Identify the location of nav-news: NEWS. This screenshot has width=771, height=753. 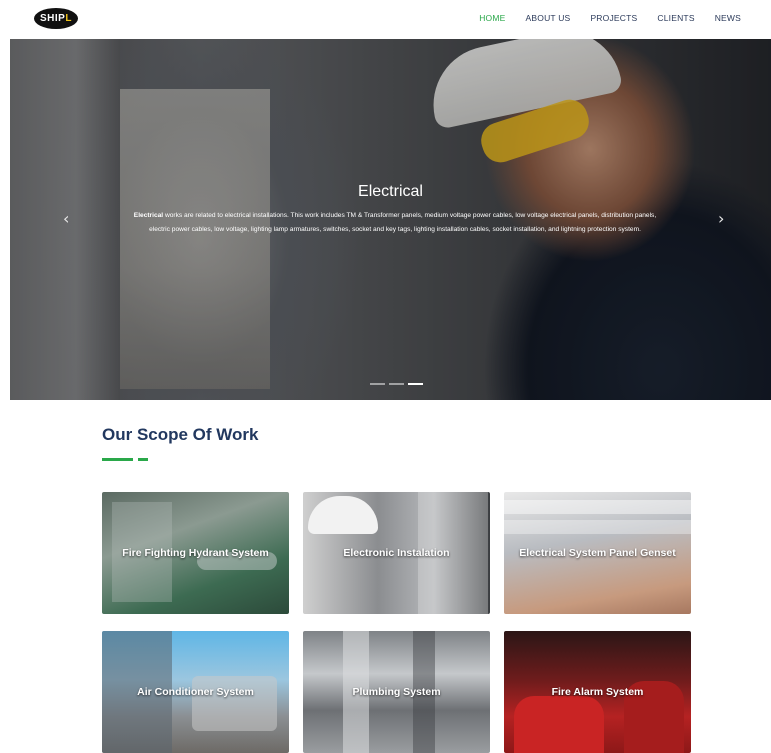
(728, 18).